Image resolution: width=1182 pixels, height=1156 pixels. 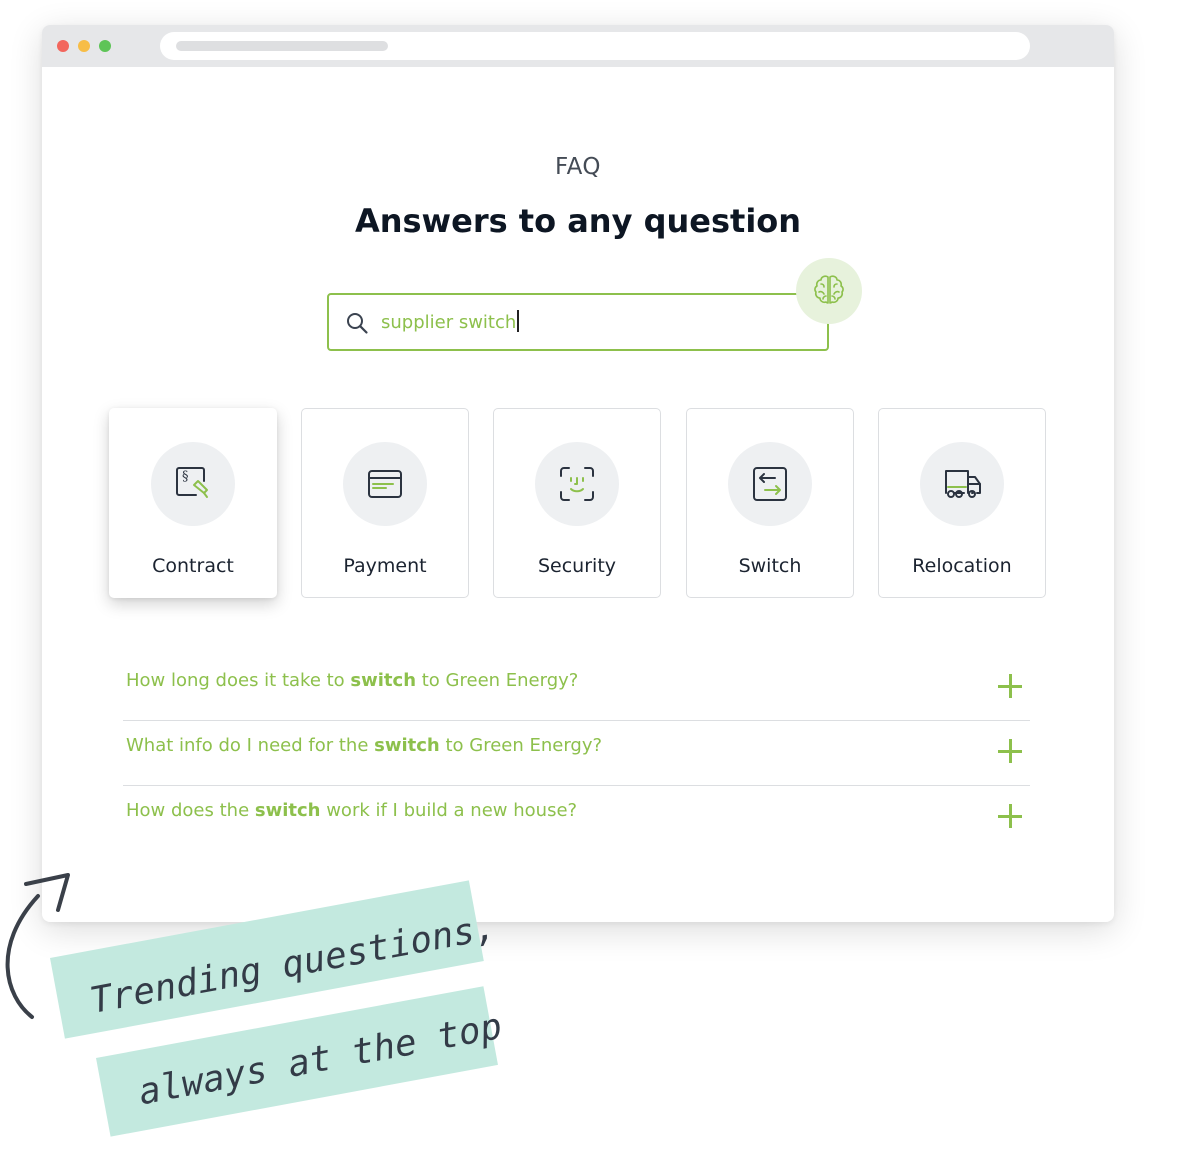 I want to click on category-card-switch: Switch, so click(x=770, y=503).